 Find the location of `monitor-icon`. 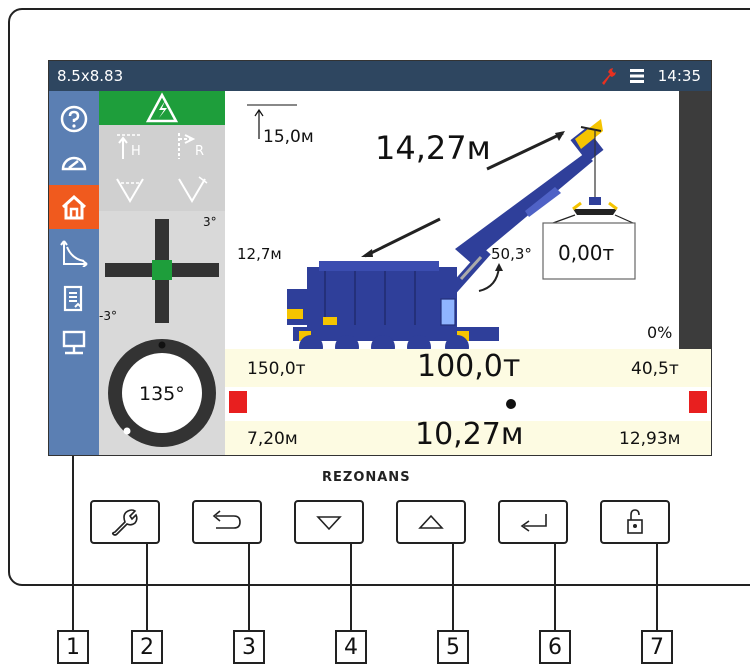

monitor-icon is located at coordinates (74, 342).